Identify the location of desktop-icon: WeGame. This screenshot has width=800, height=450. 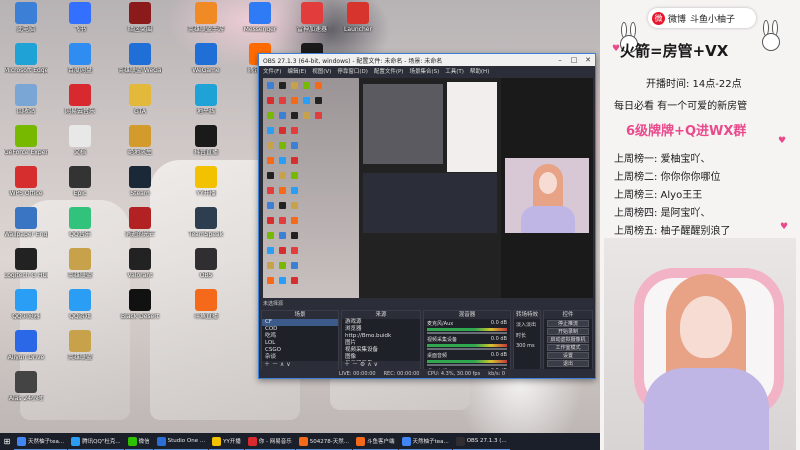
(206, 58).